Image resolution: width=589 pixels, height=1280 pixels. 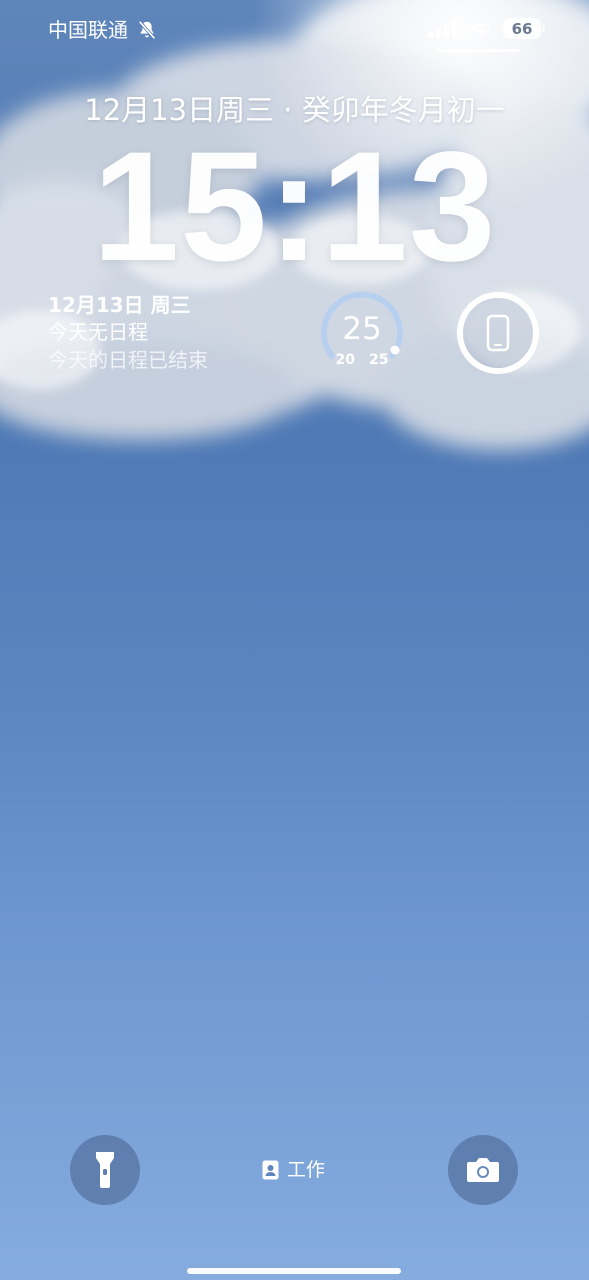 I want to click on status-bar-right: 66, so click(x=486, y=28).